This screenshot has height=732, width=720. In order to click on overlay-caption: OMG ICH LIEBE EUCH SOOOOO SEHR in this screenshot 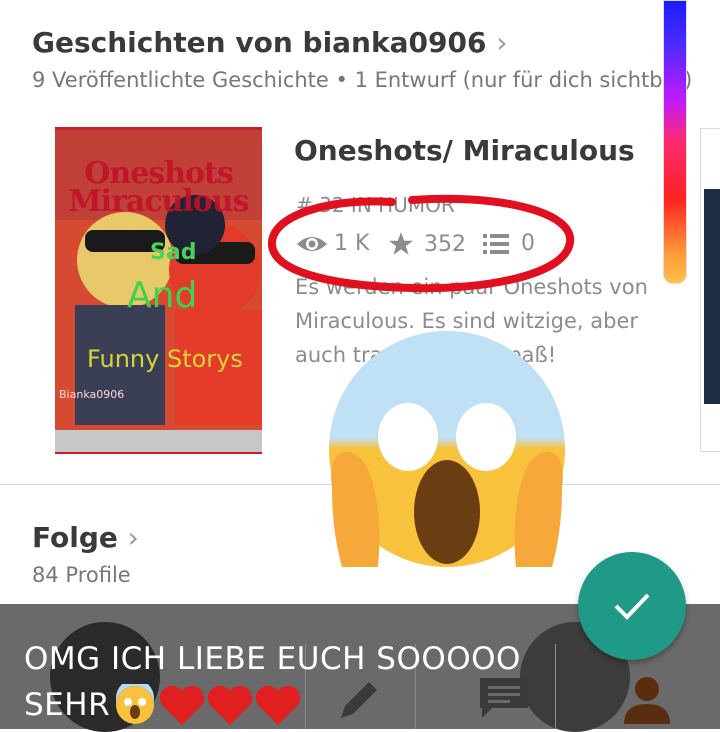, I will do `click(272, 682)`.